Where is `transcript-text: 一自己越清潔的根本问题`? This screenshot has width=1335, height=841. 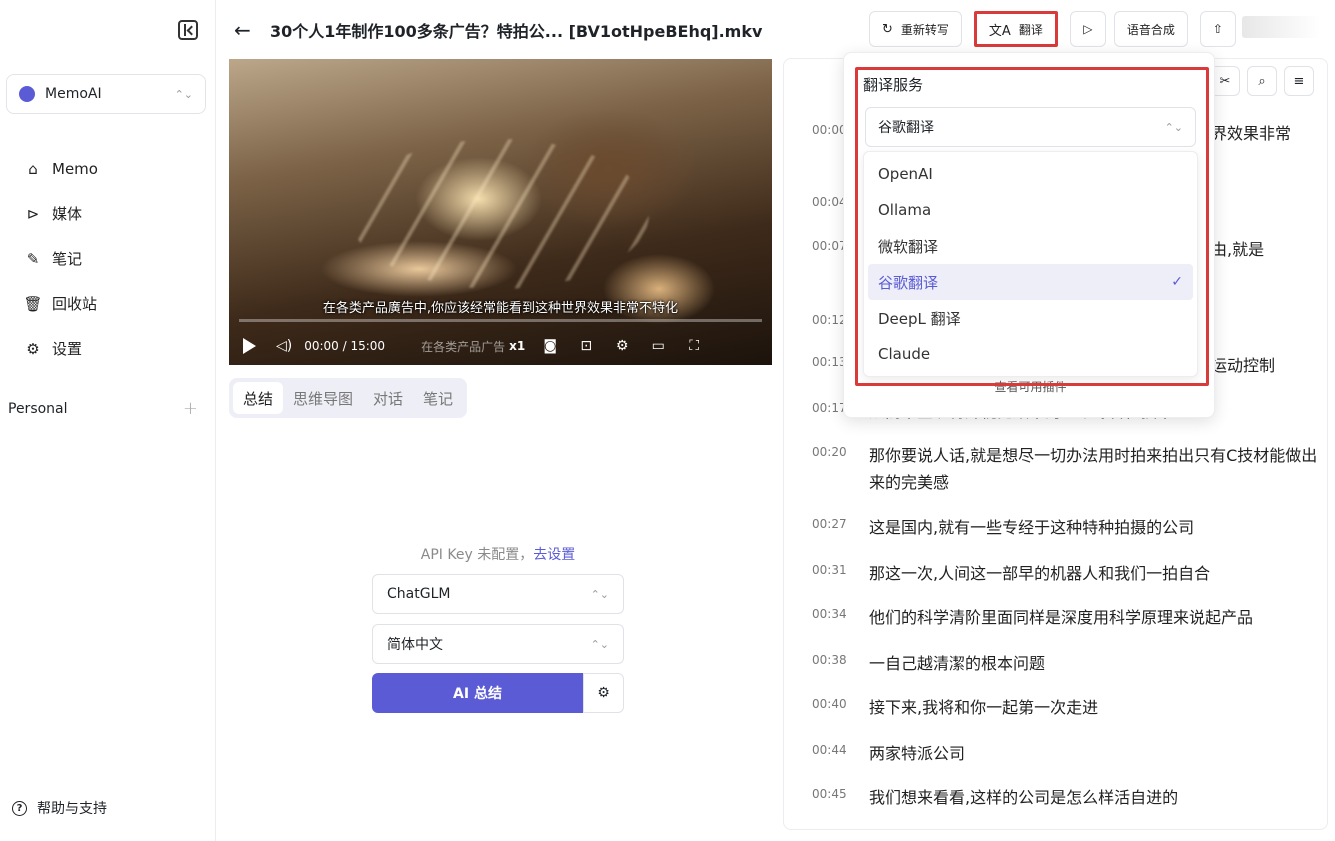
transcript-text: 一自己越清潔的根本问题 is located at coordinates (957, 663).